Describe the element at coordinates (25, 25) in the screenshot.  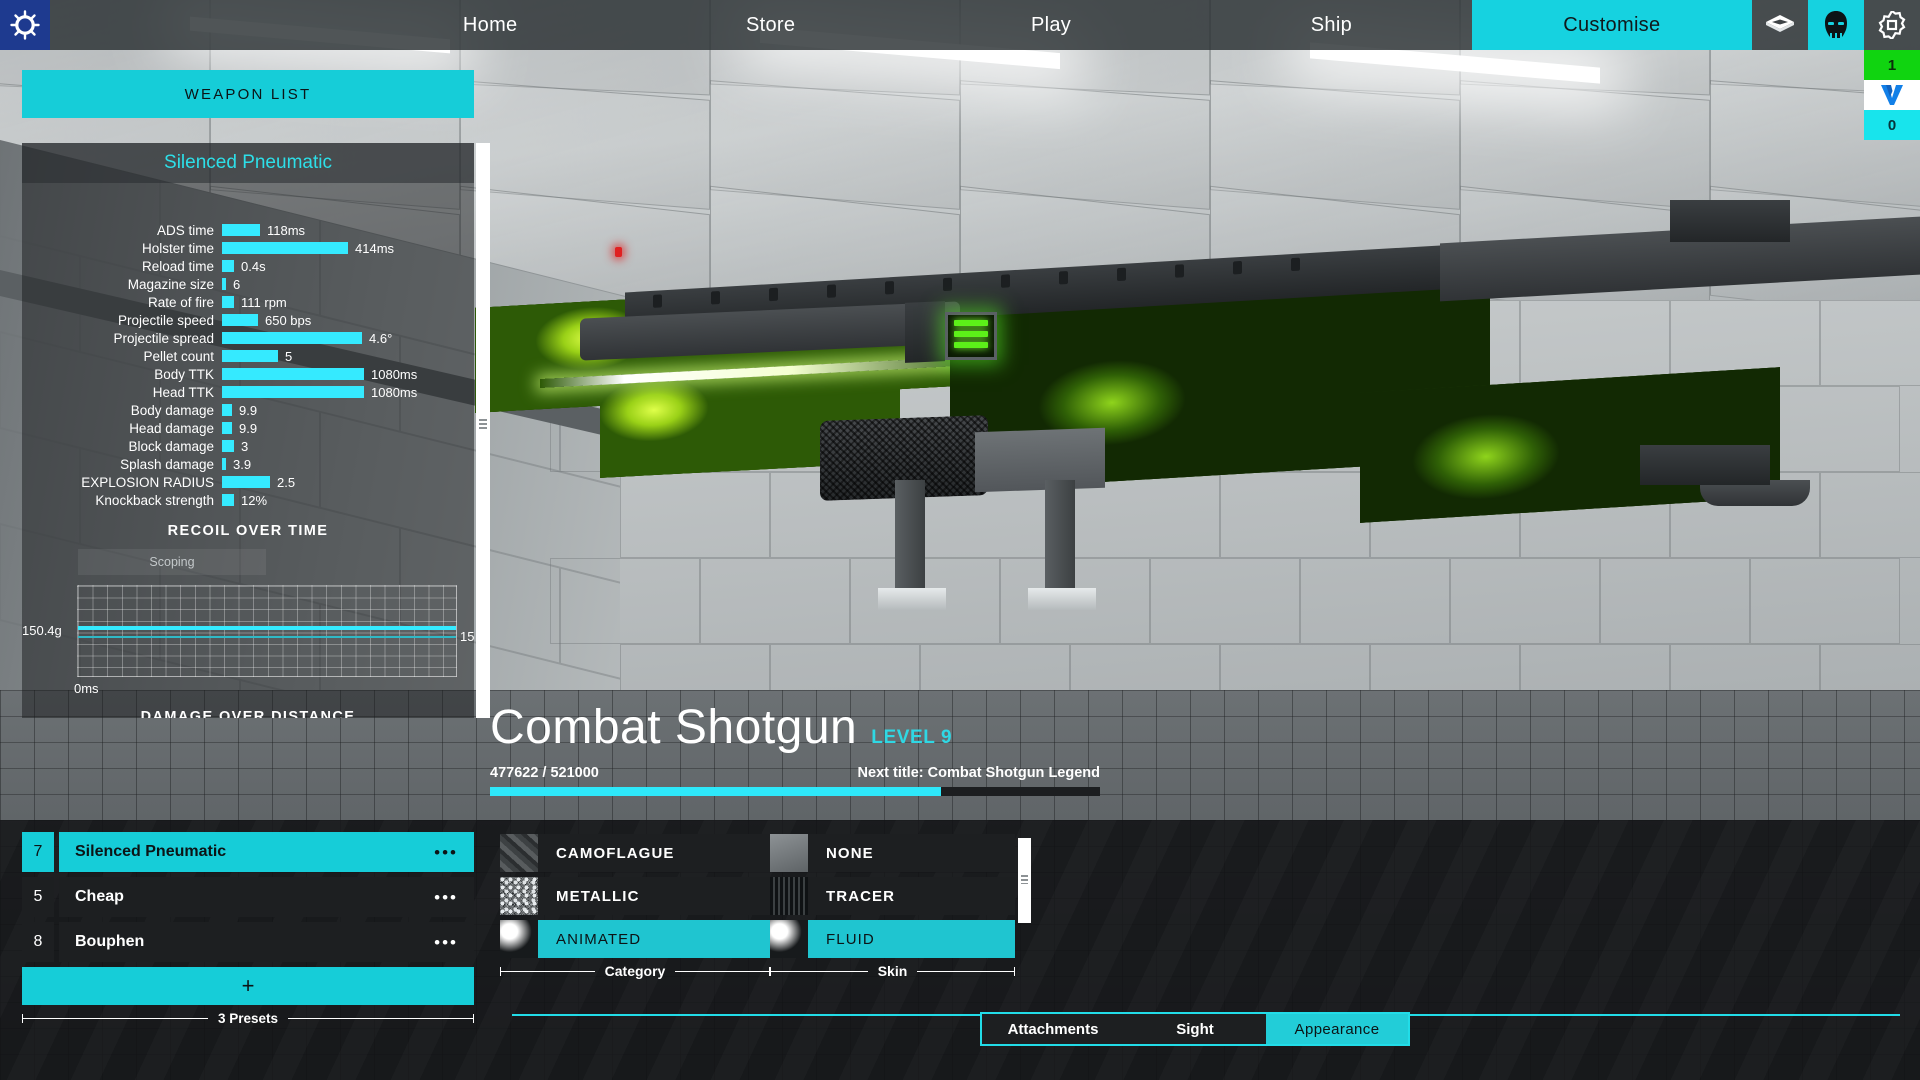
I see `game-logo` at that location.